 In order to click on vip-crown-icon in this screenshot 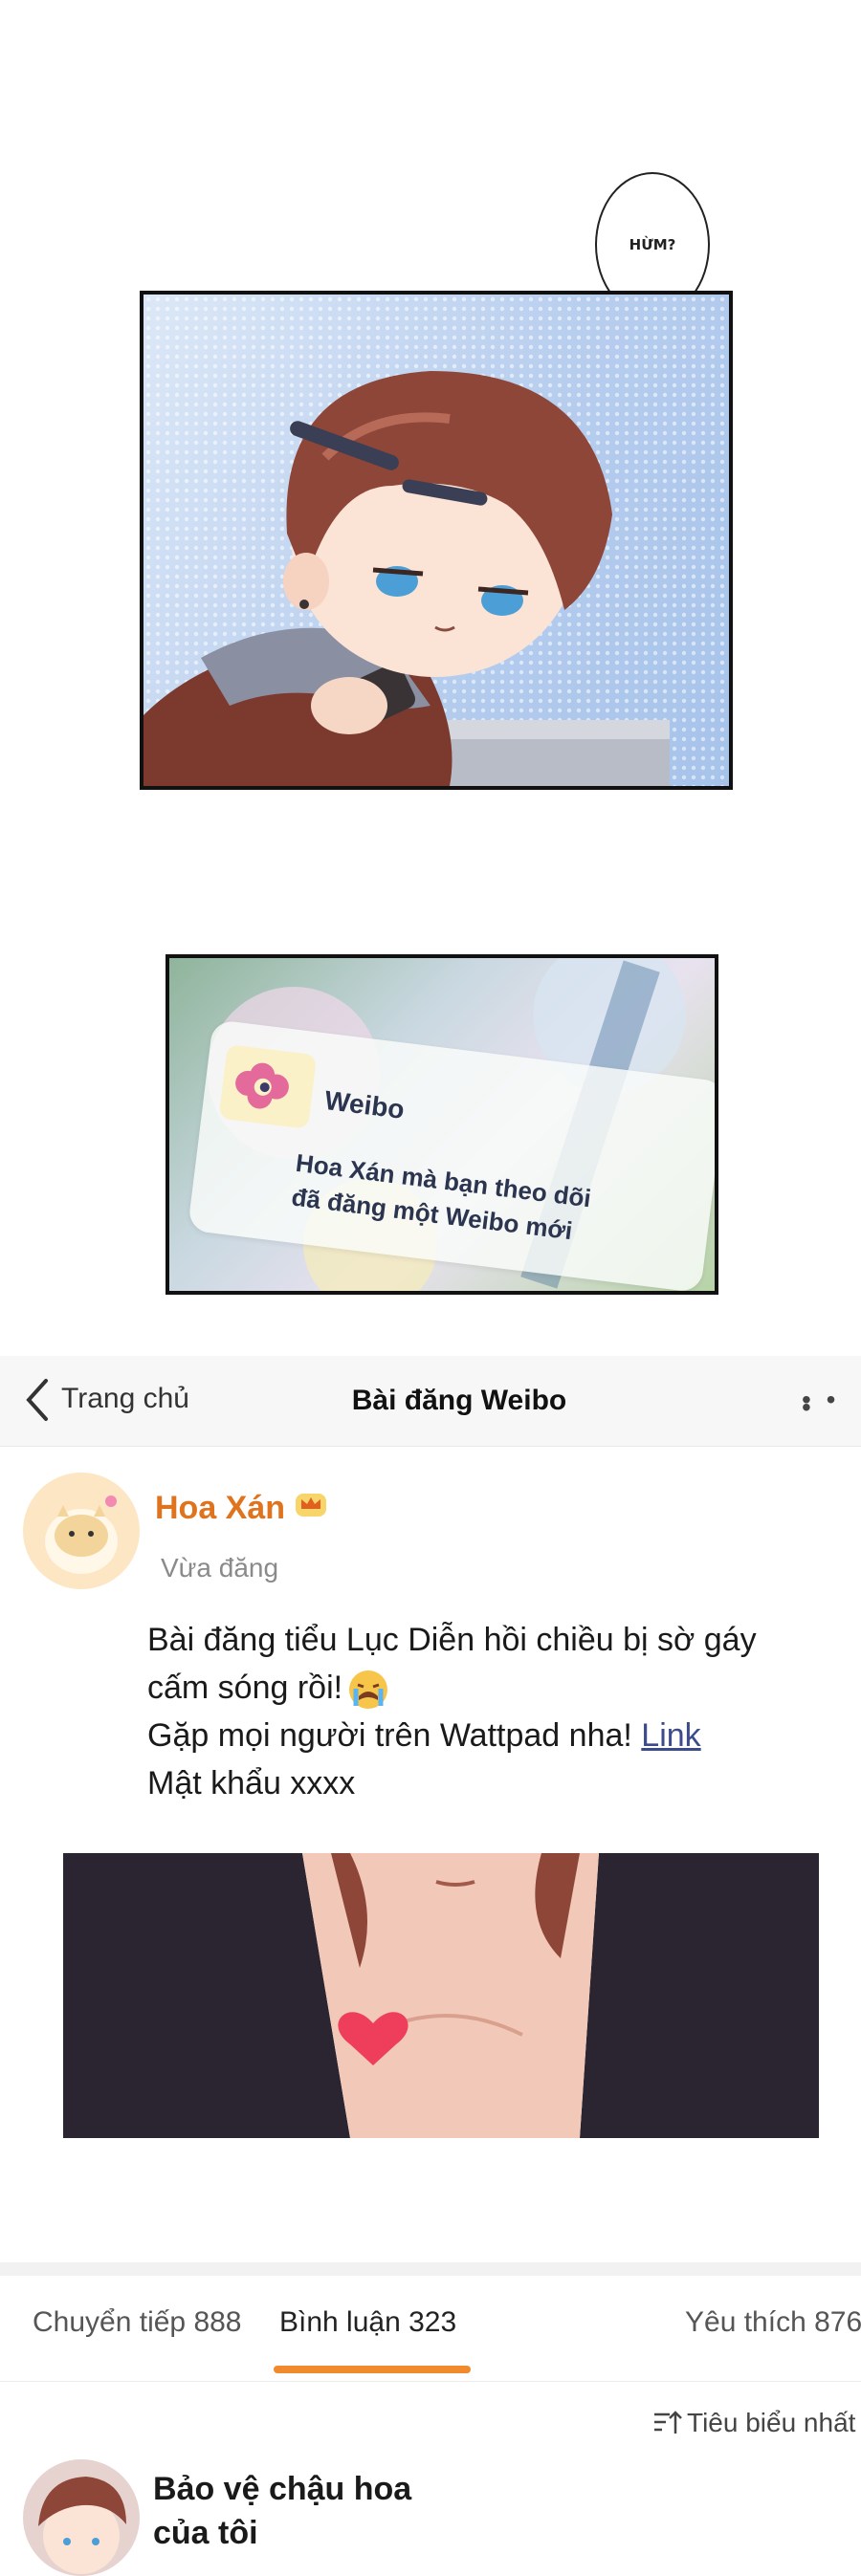, I will do `click(311, 1505)`.